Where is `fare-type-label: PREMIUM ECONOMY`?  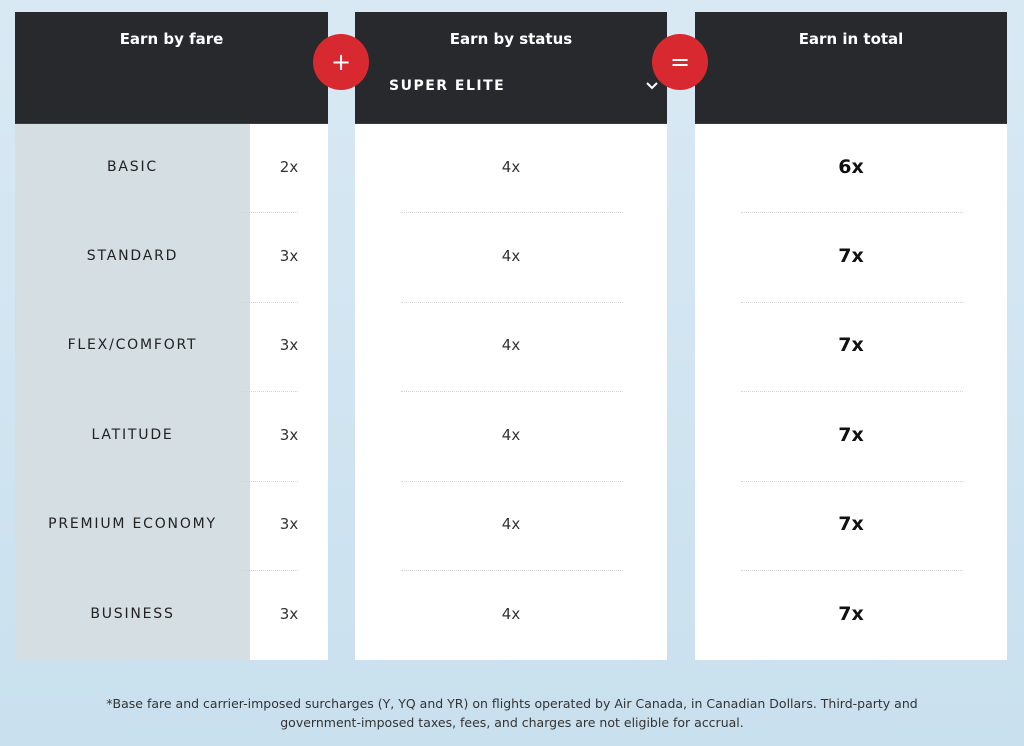
fare-type-label: PREMIUM ECONOMY is located at coordinates (132, 524).